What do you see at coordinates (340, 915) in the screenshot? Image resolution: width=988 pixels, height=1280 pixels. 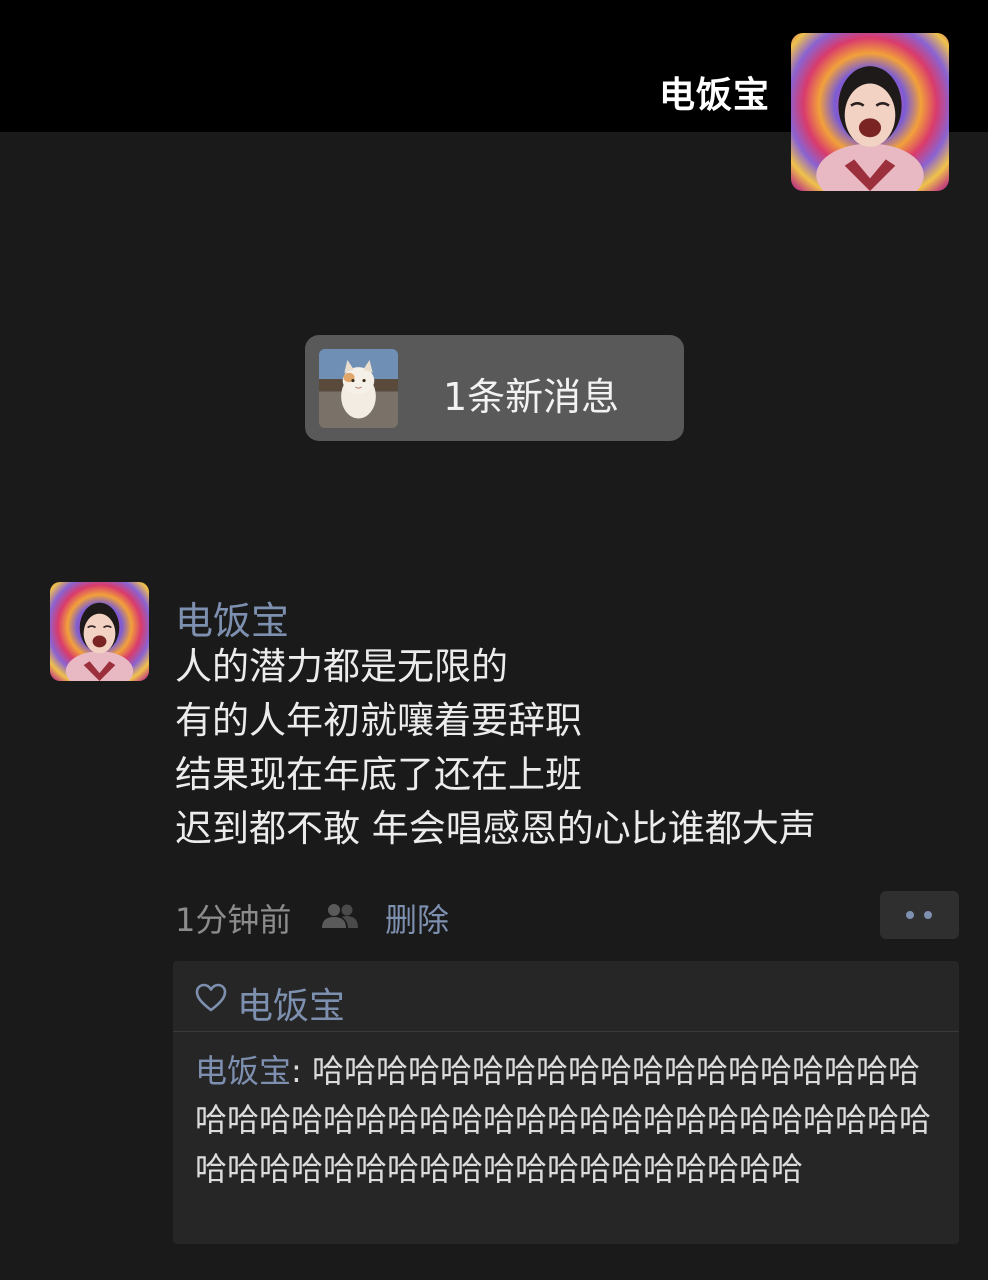 I see `friends-visibility-icon` at bounding box center [340, 915].